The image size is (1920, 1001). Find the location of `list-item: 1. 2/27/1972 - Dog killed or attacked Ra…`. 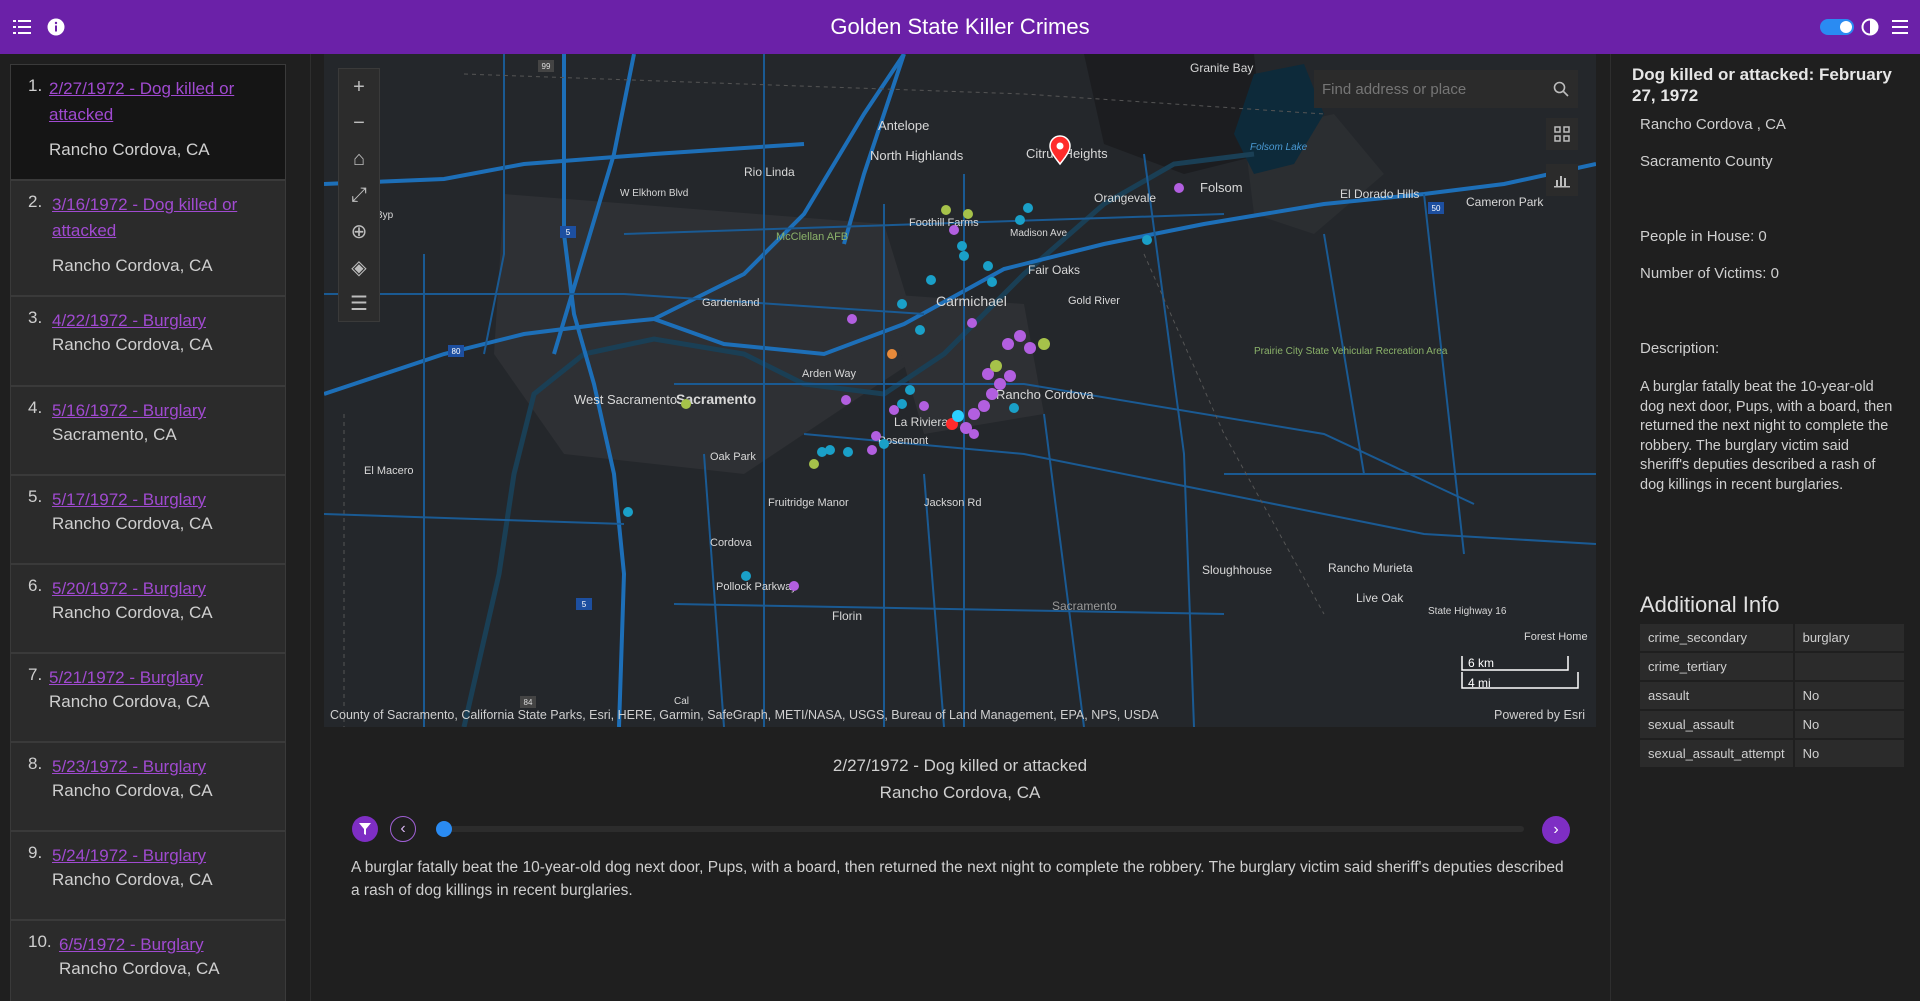

list-item: 1. 2/27/1972 - Dog killed or attacked Ra… is located at coordinates (148, 122).